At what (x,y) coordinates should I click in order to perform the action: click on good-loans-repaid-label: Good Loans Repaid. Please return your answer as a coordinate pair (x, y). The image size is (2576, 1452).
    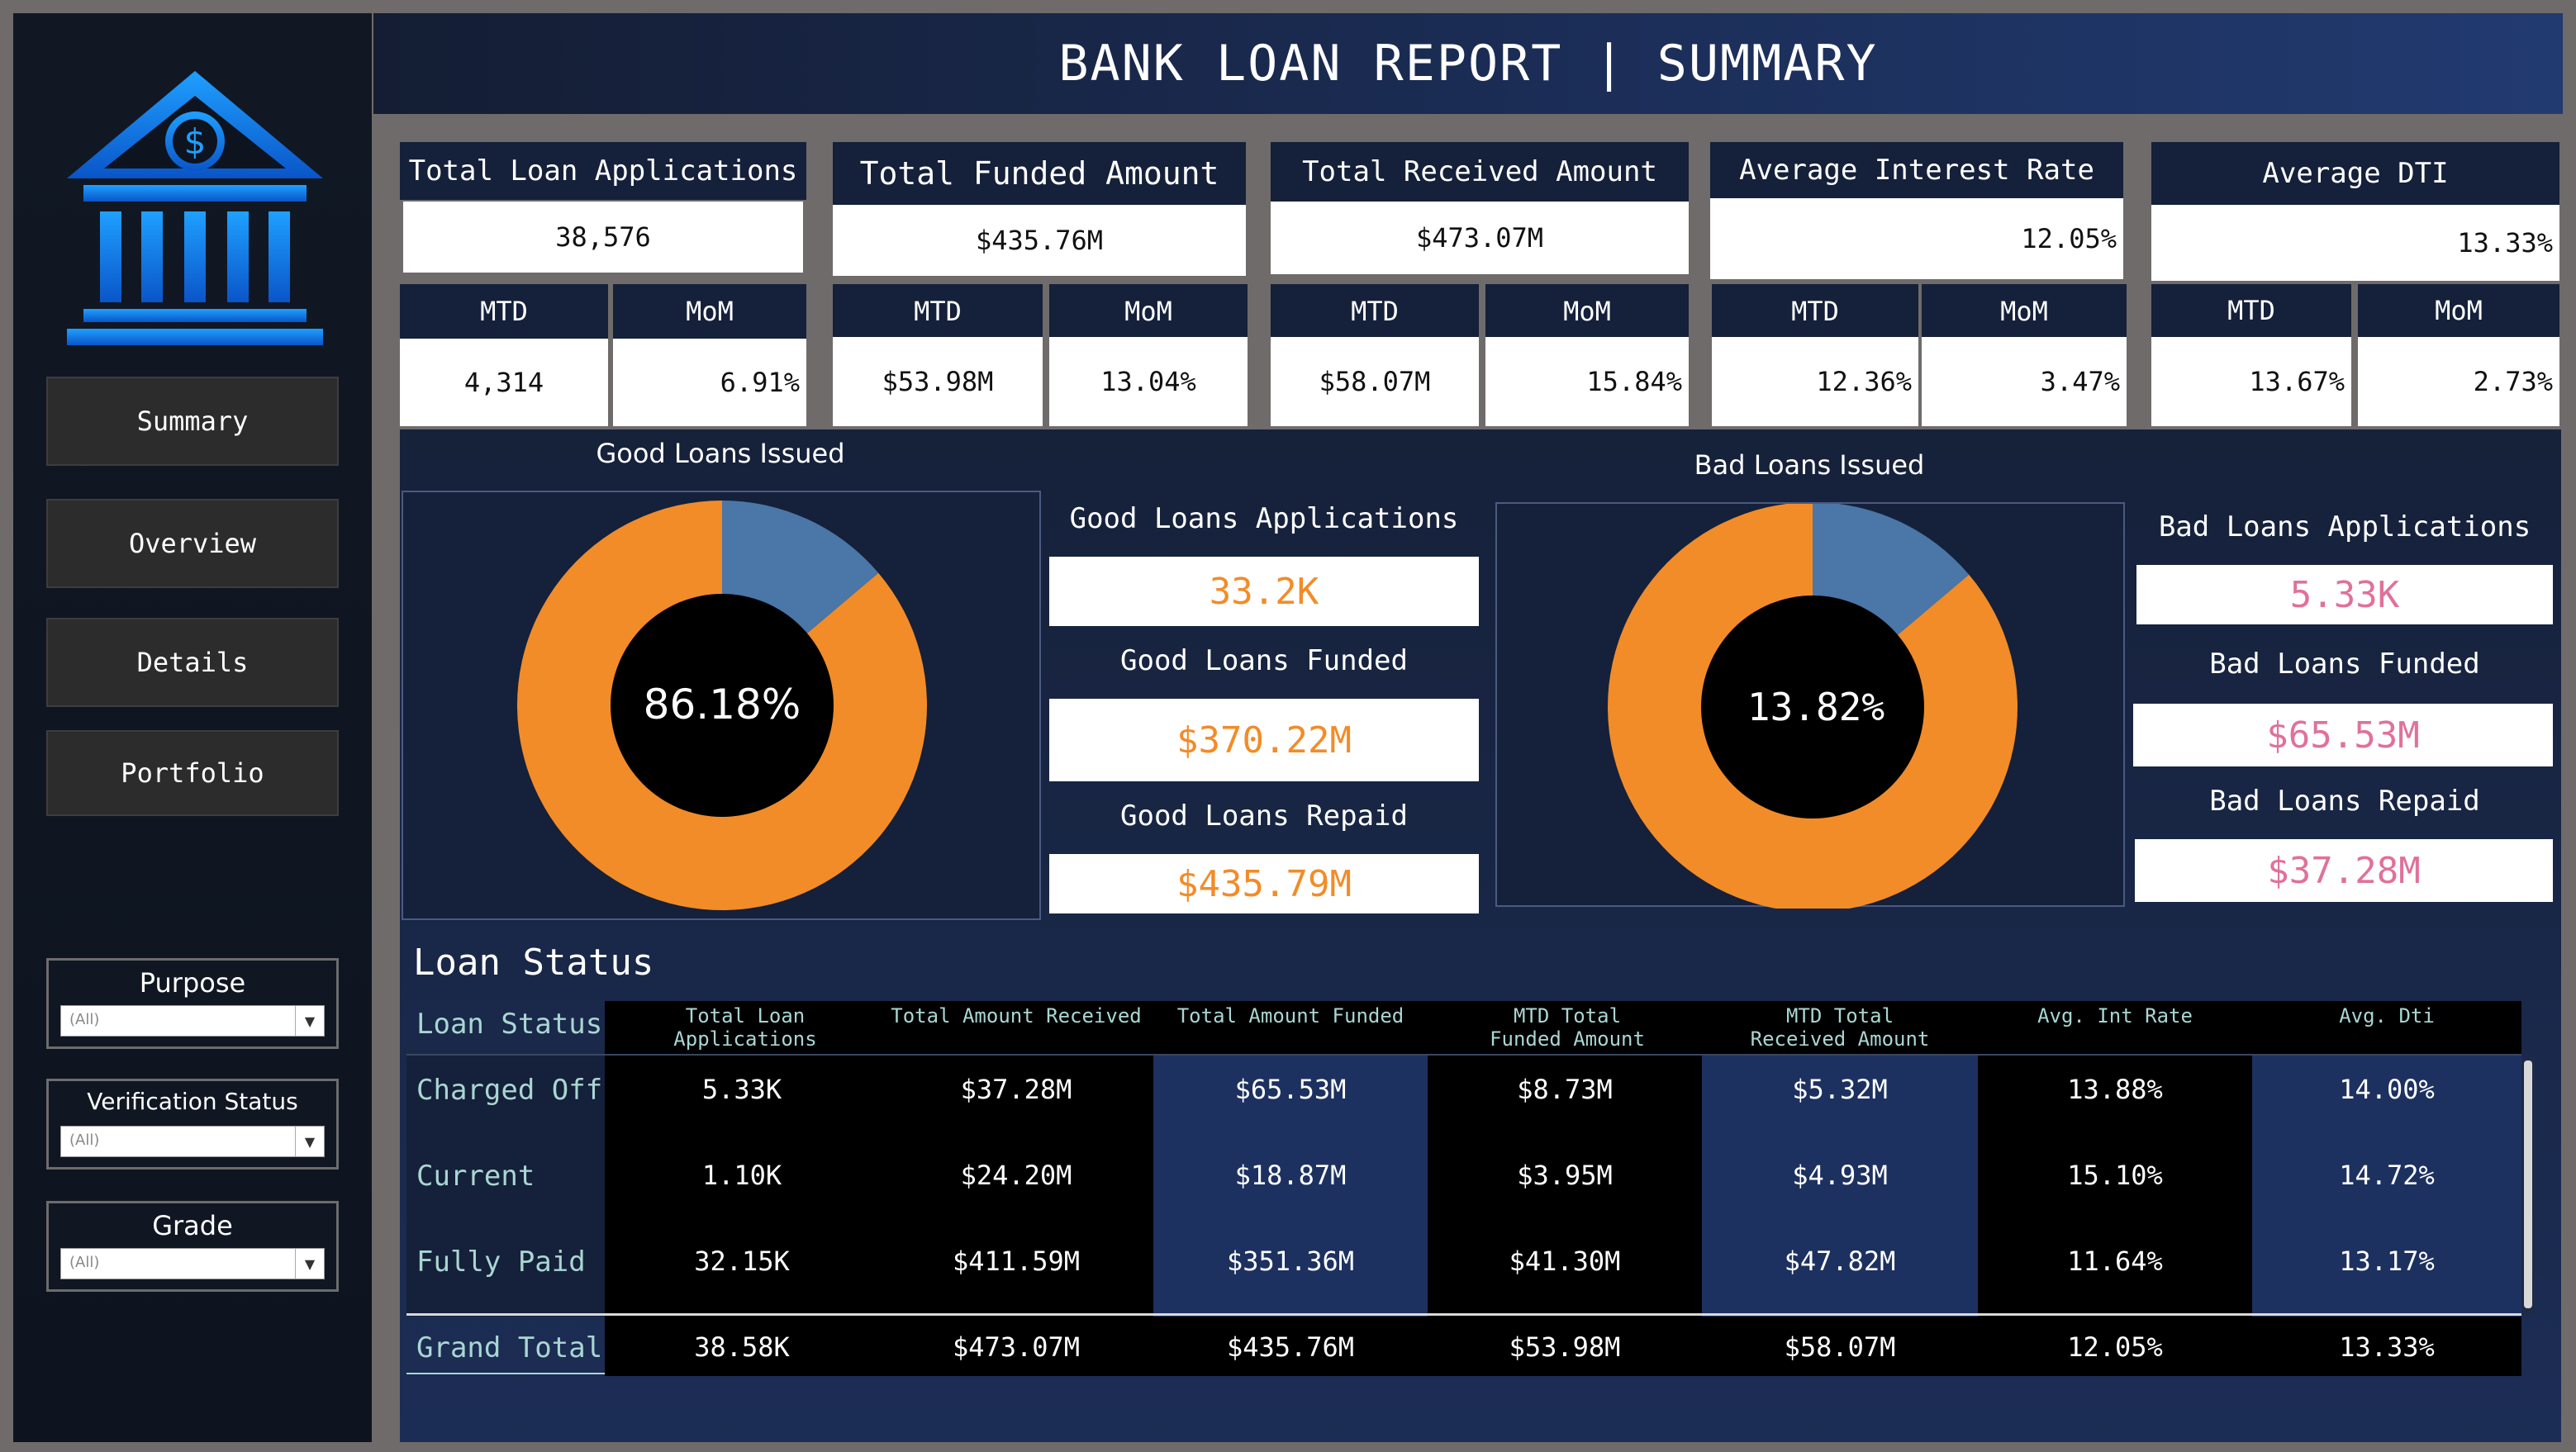
    Looking at the image, I should click on (1264, 816).